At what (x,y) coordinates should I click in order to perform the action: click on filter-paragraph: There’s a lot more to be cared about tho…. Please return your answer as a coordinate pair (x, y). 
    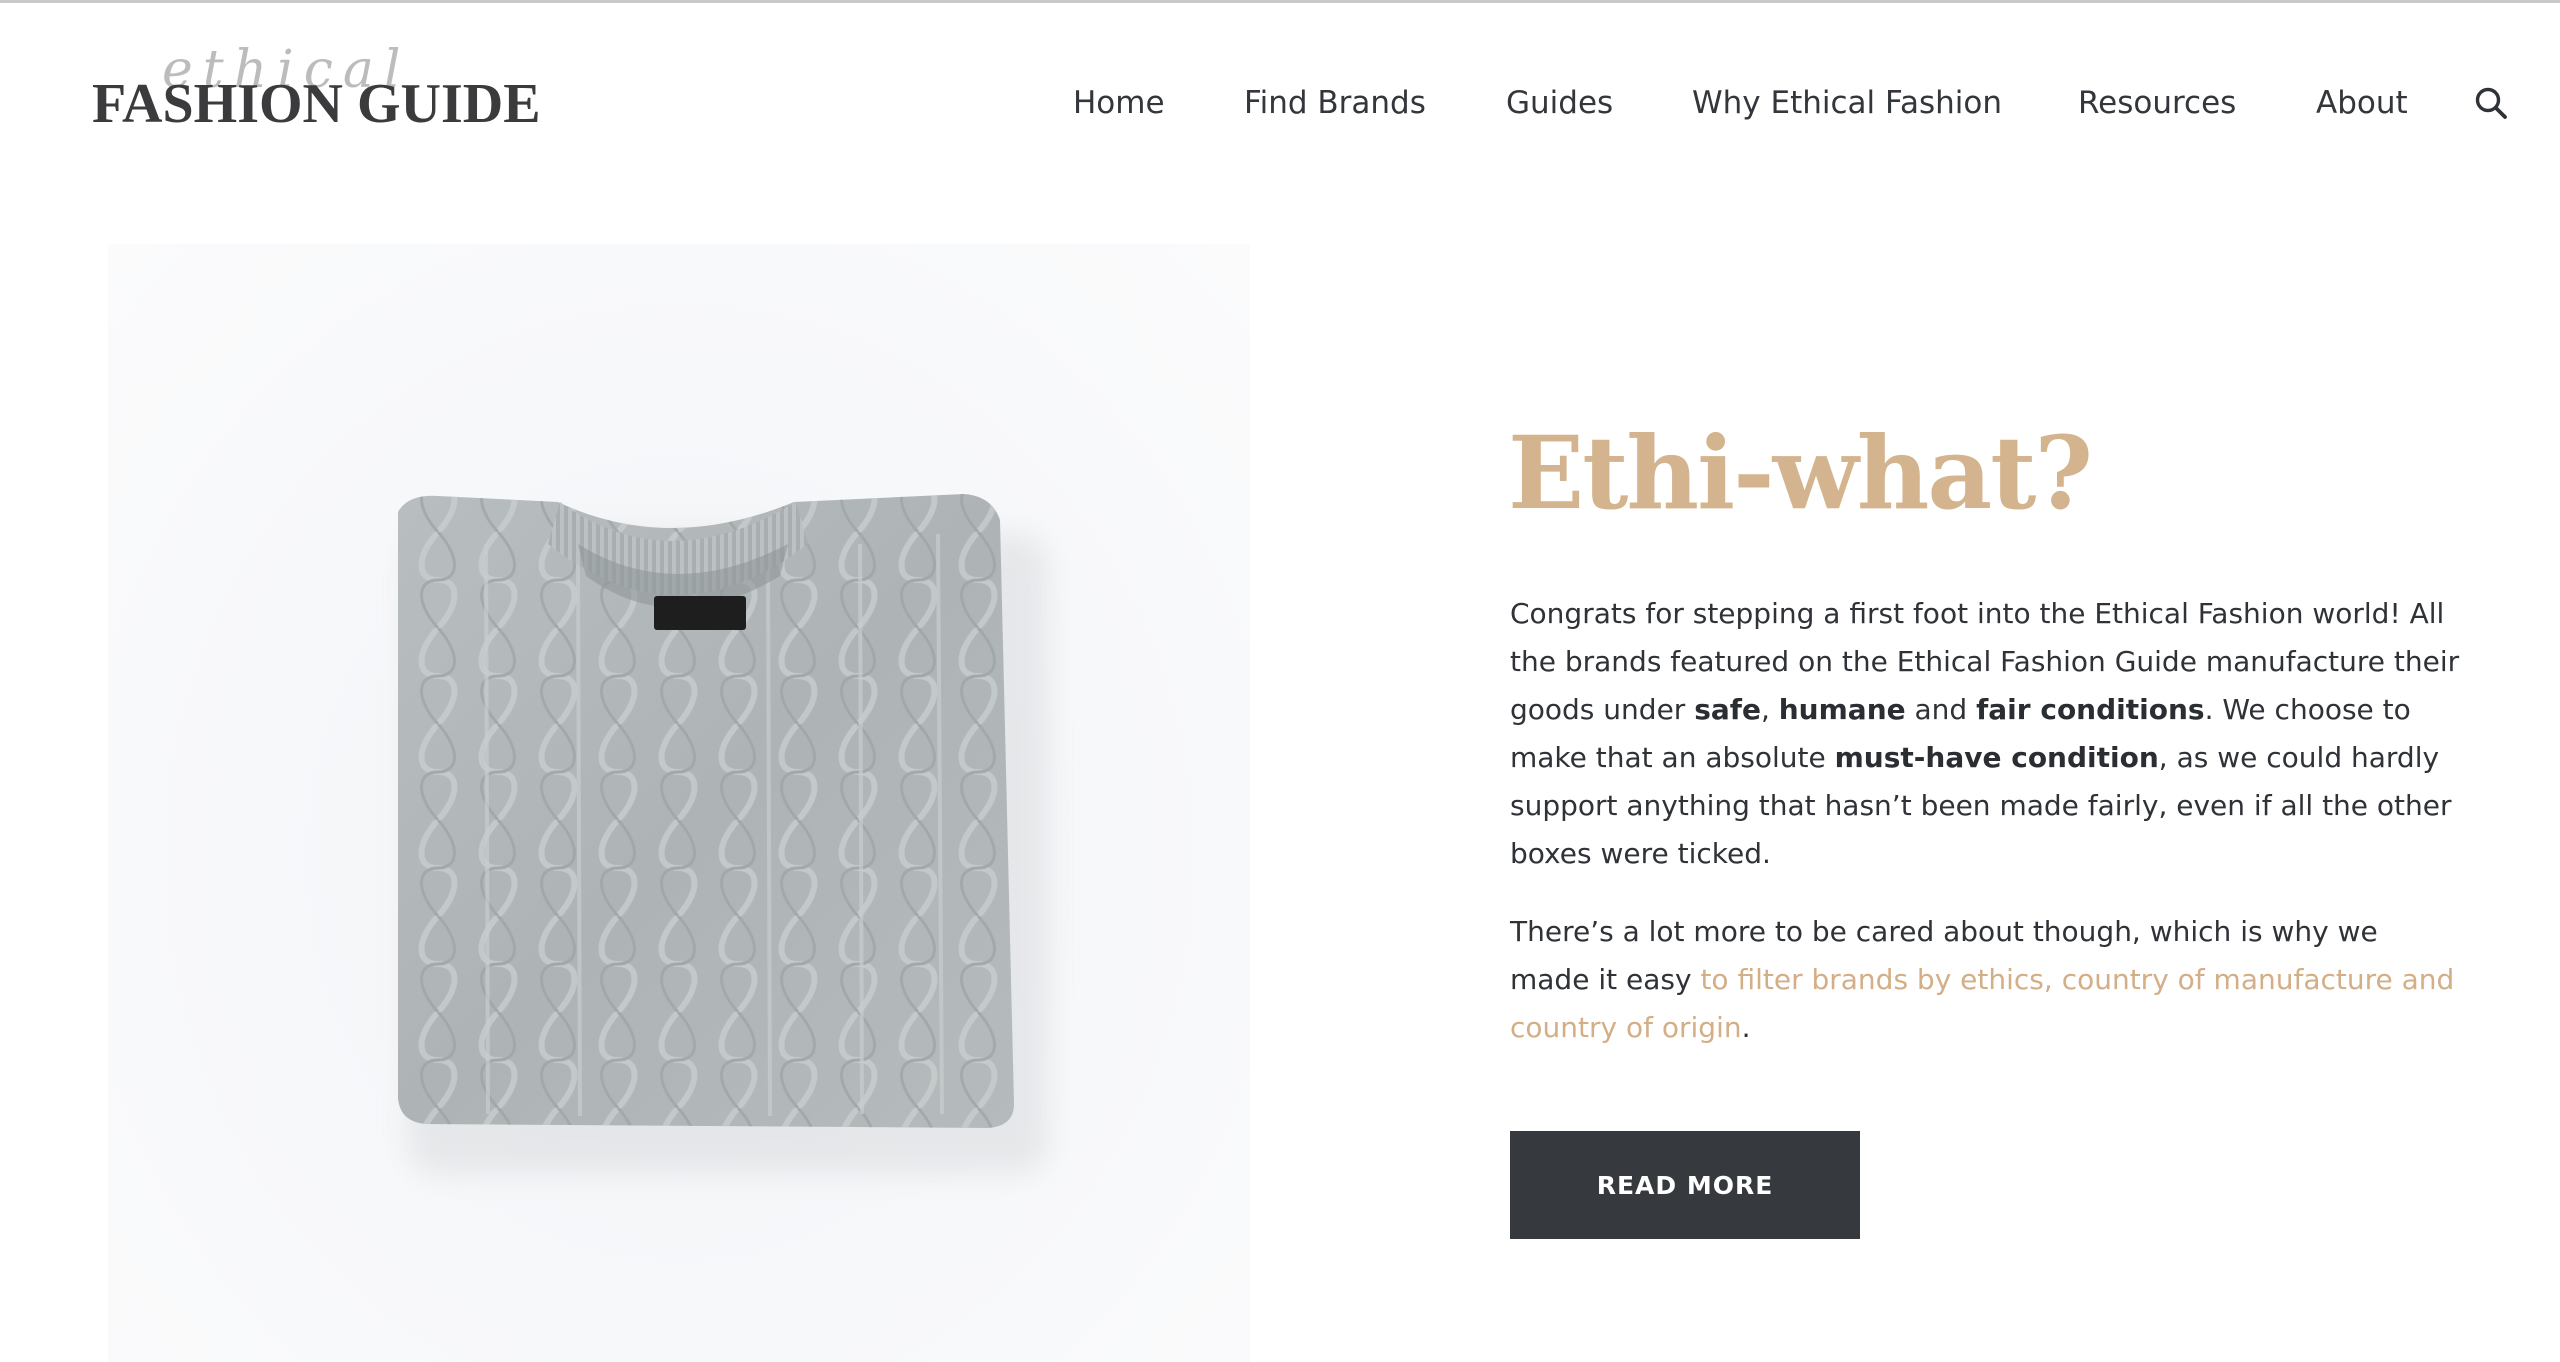
    Looking at the image, I should click on (1985, 980).